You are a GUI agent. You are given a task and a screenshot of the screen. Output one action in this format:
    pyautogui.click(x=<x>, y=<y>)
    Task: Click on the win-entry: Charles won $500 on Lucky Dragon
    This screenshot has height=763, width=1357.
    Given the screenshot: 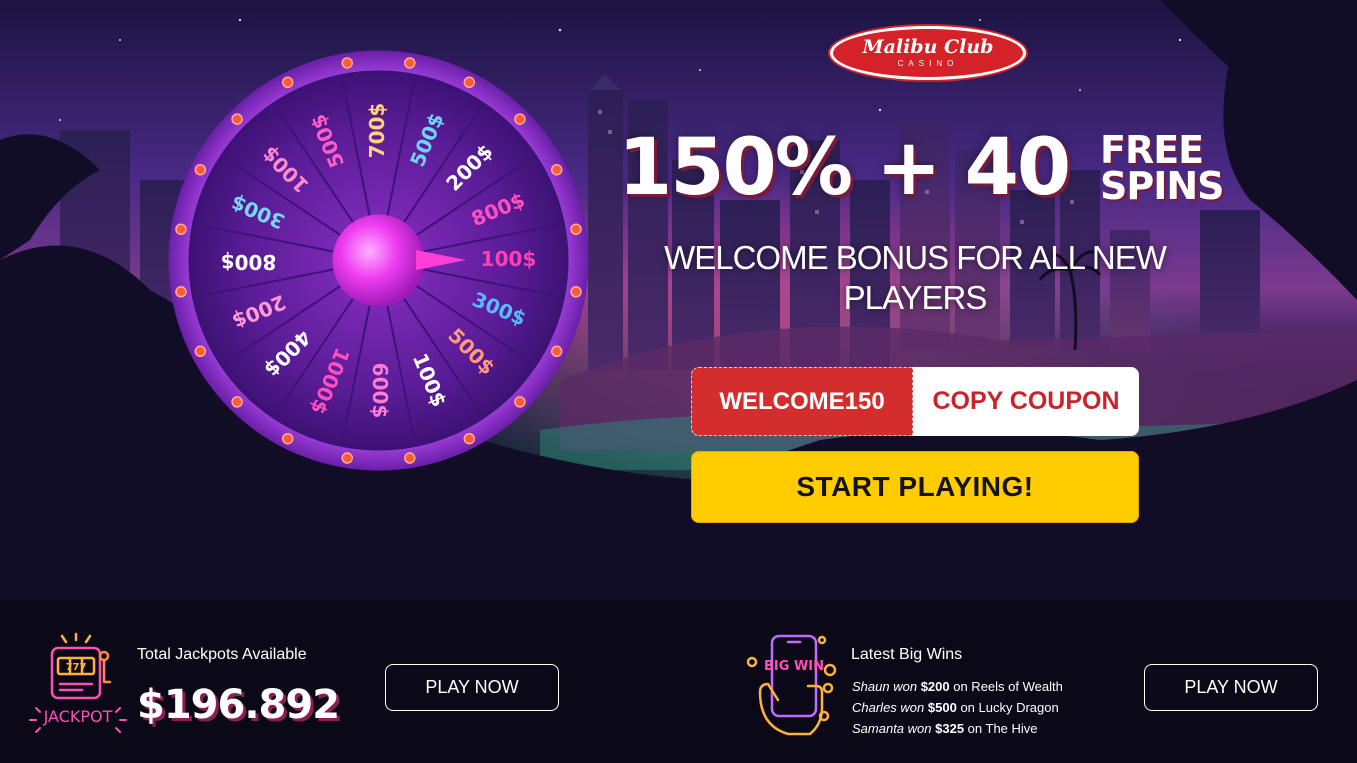 What is the action you would take?
    pyautogui.click(x=957, y=707)
    